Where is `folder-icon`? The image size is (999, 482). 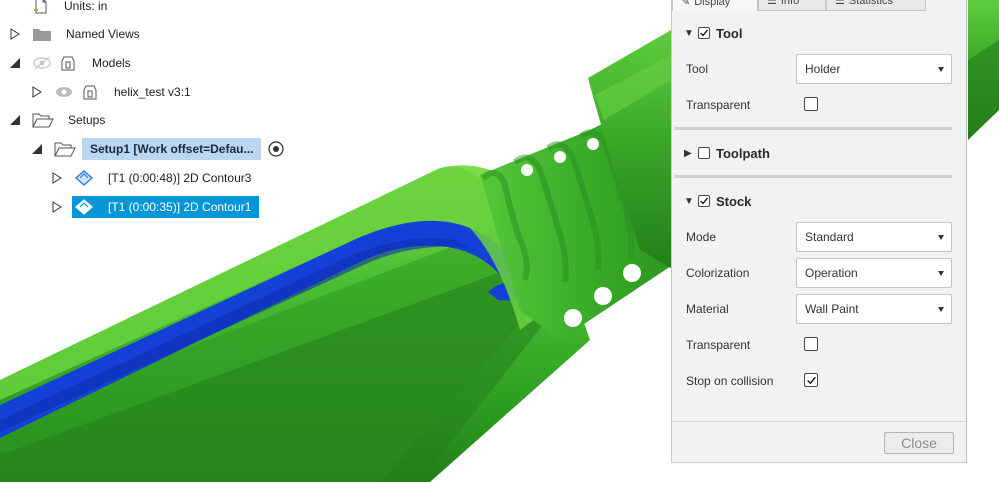
folder-icon is located at coordinates (42, 34).